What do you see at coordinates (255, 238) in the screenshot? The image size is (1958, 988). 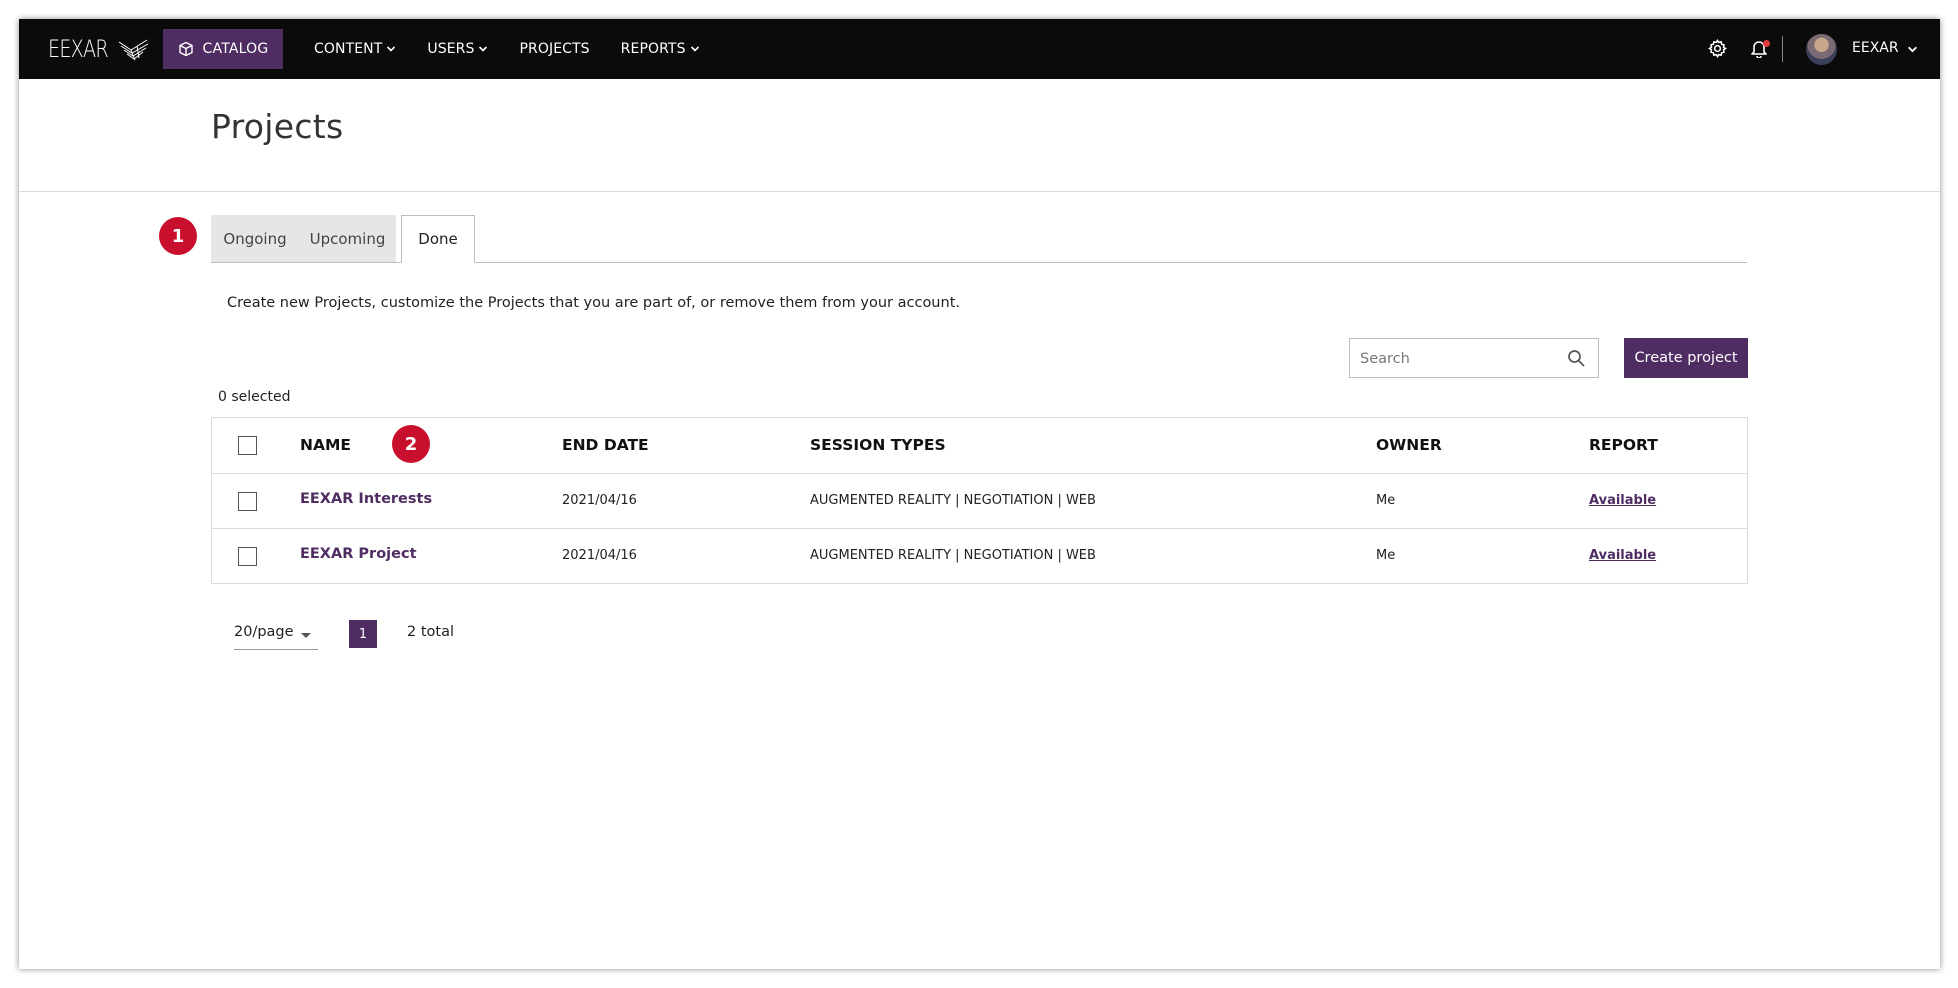 I see `tab-ongoing: Ongoing` at bounding box center [255, 238].